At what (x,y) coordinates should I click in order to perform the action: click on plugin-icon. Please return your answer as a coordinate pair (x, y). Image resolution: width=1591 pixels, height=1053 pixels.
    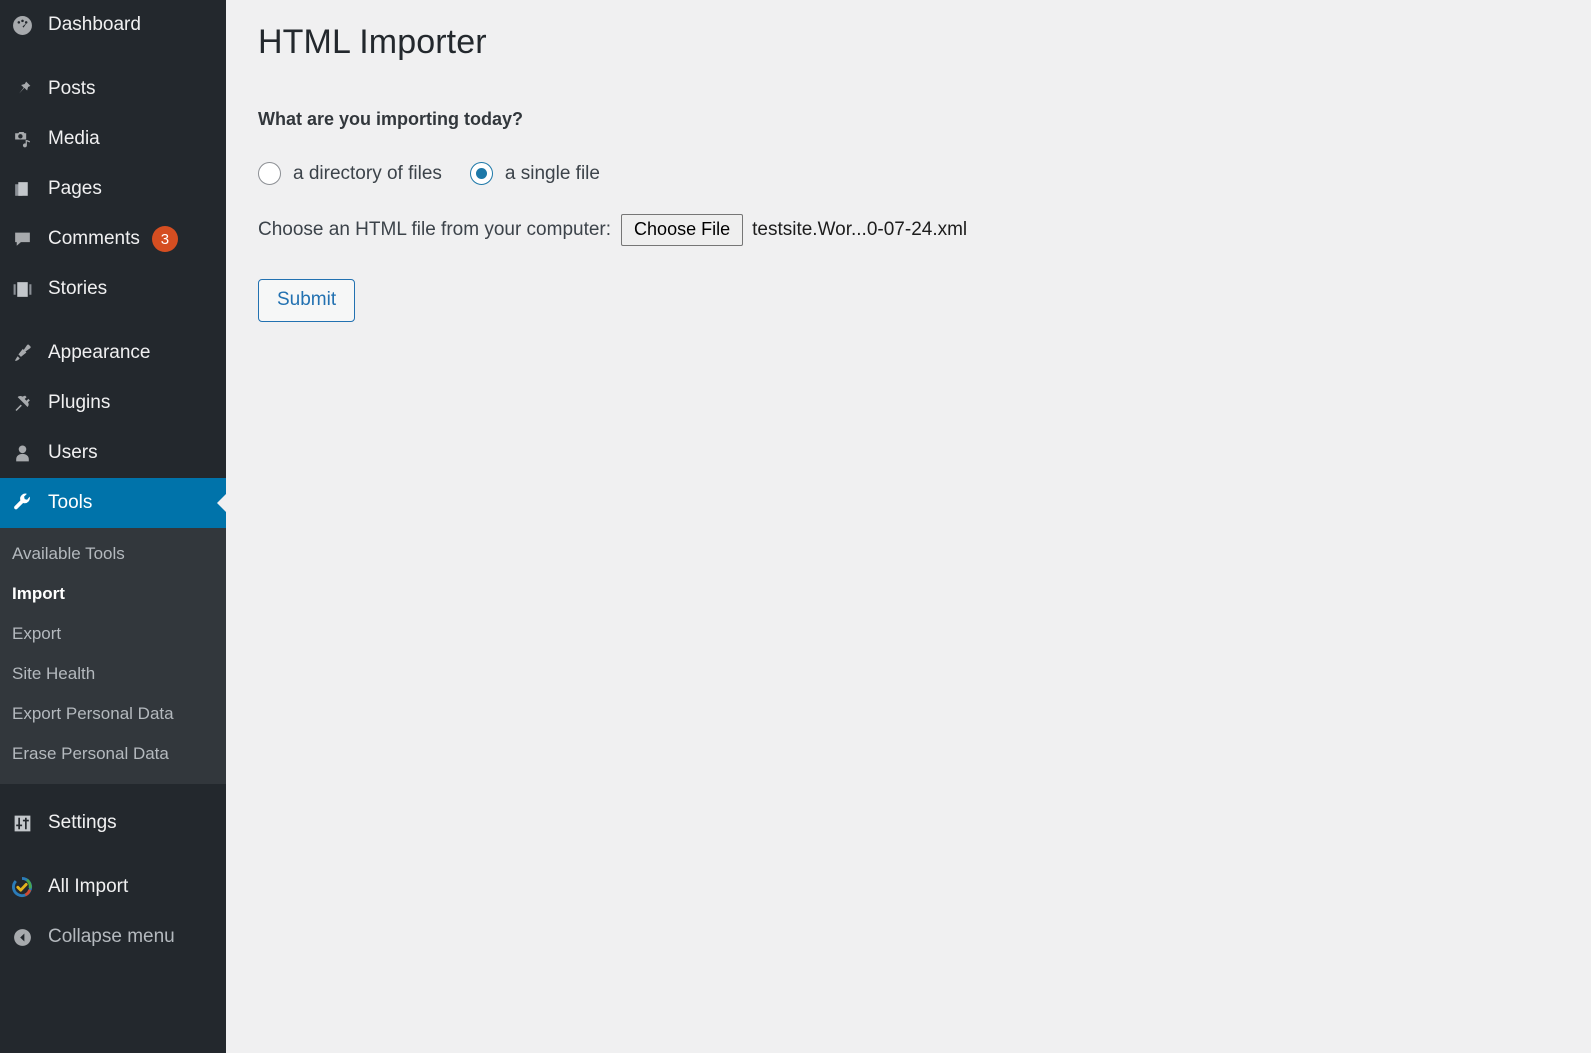
    Looking at the image, I should click on (22, 403).